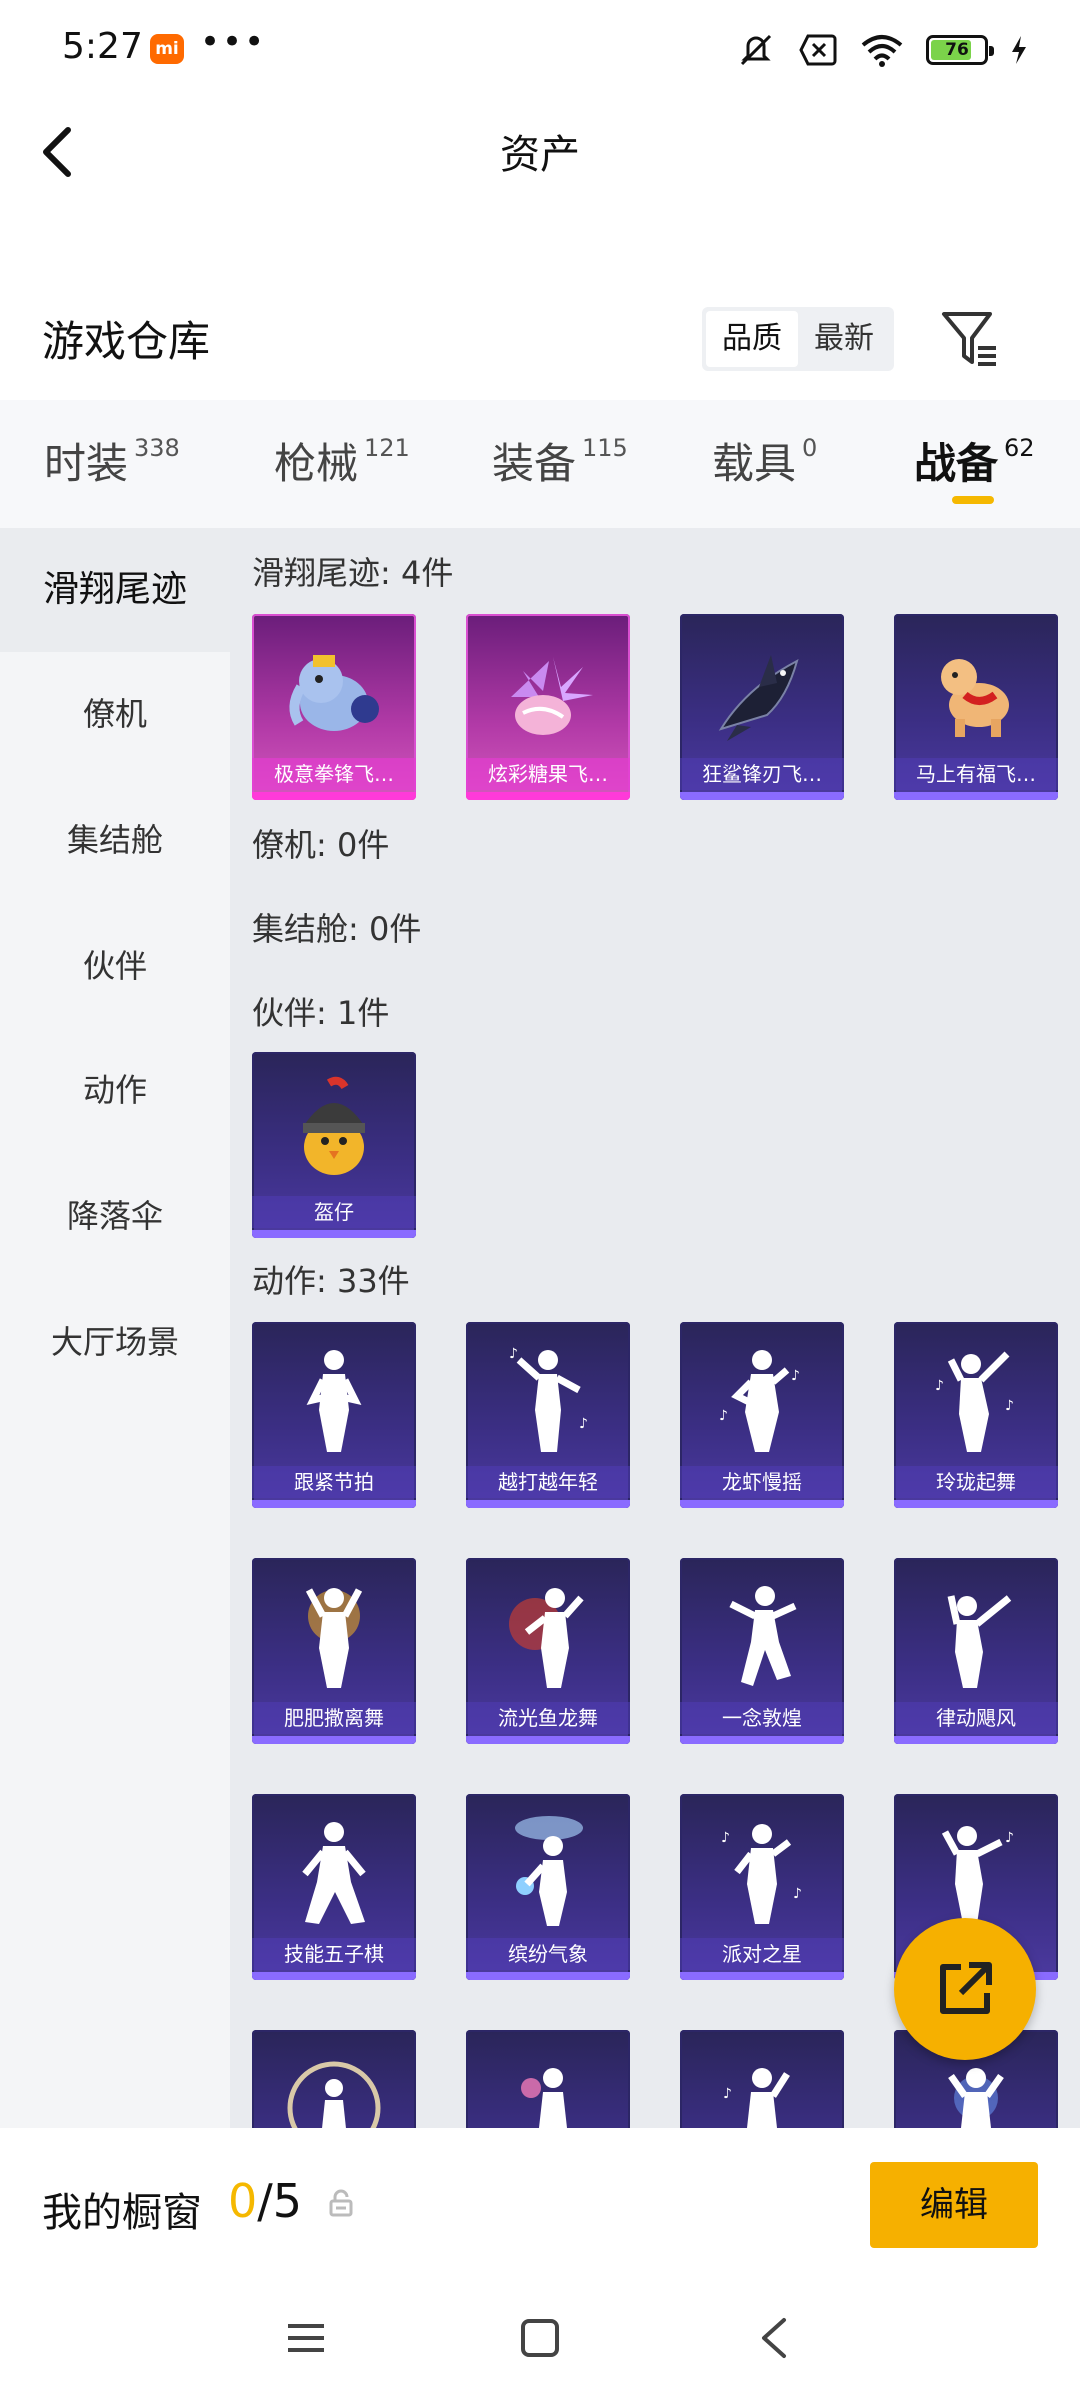 The image size is (1080, 2400). What do you see at coordinates (752, 339) in the screenshot?
I see `sort-by-quality-button: 品质` at bounding box center [752, 339].